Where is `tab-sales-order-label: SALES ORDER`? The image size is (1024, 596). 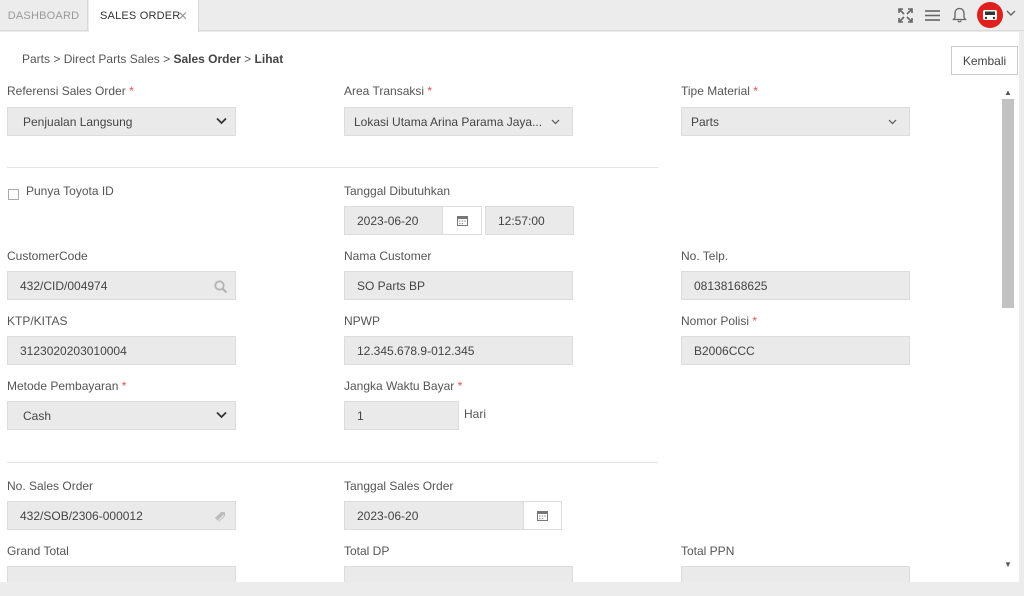 tab-sales-order-label: SALES ORDER is located at coordinates (140, 16).